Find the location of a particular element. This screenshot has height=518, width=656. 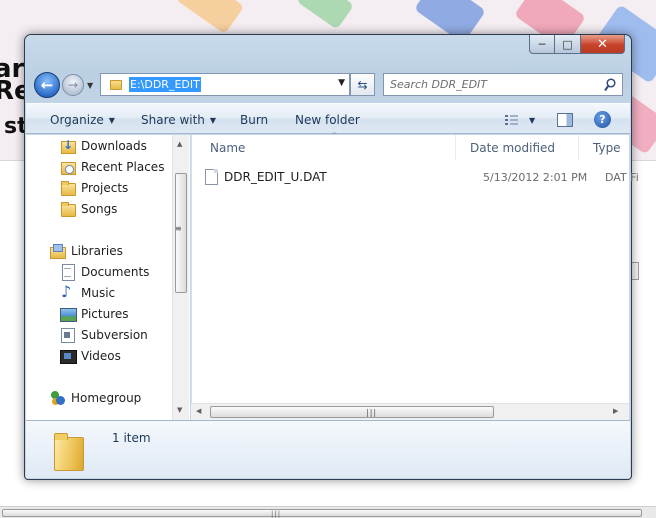

file-row: DDR_EDIT_U.DAT 5/13/2012 2:01 PM DAT Fi is located at coordinates (422, 177).